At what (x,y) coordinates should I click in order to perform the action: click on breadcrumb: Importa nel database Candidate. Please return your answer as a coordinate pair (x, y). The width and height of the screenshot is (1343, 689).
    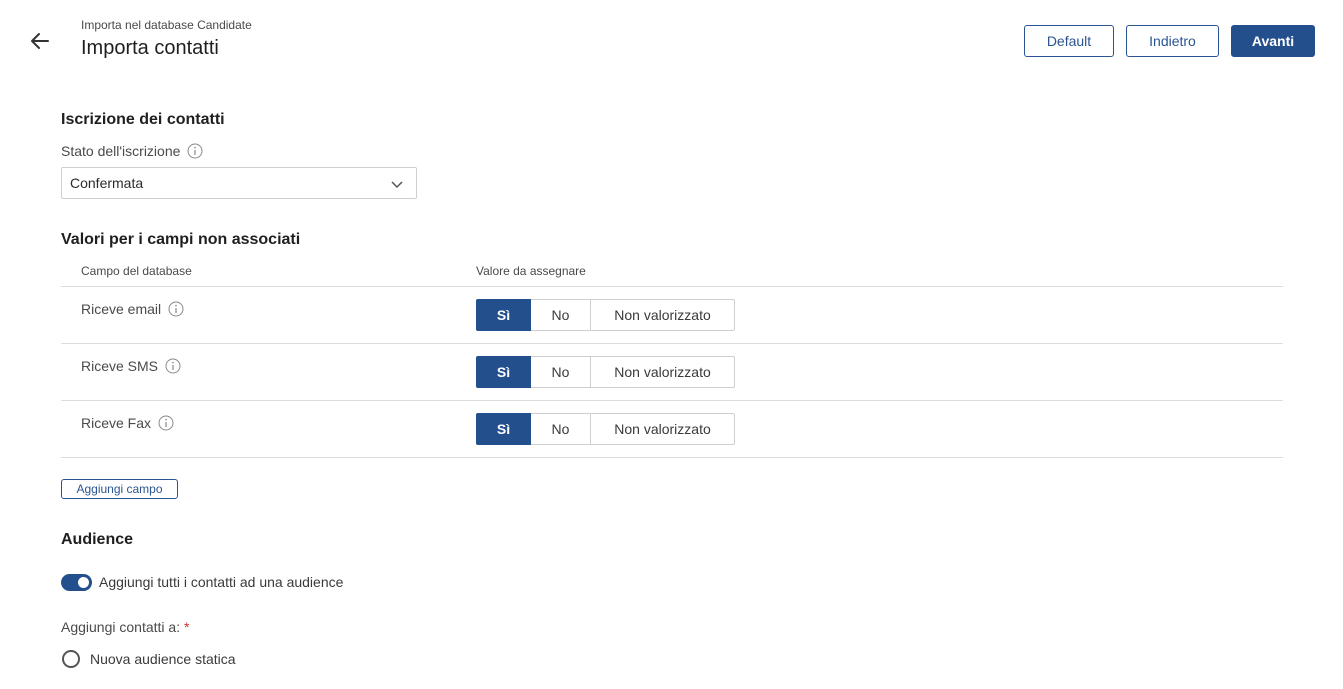
    Looking at the image, I should click on (166, 25).